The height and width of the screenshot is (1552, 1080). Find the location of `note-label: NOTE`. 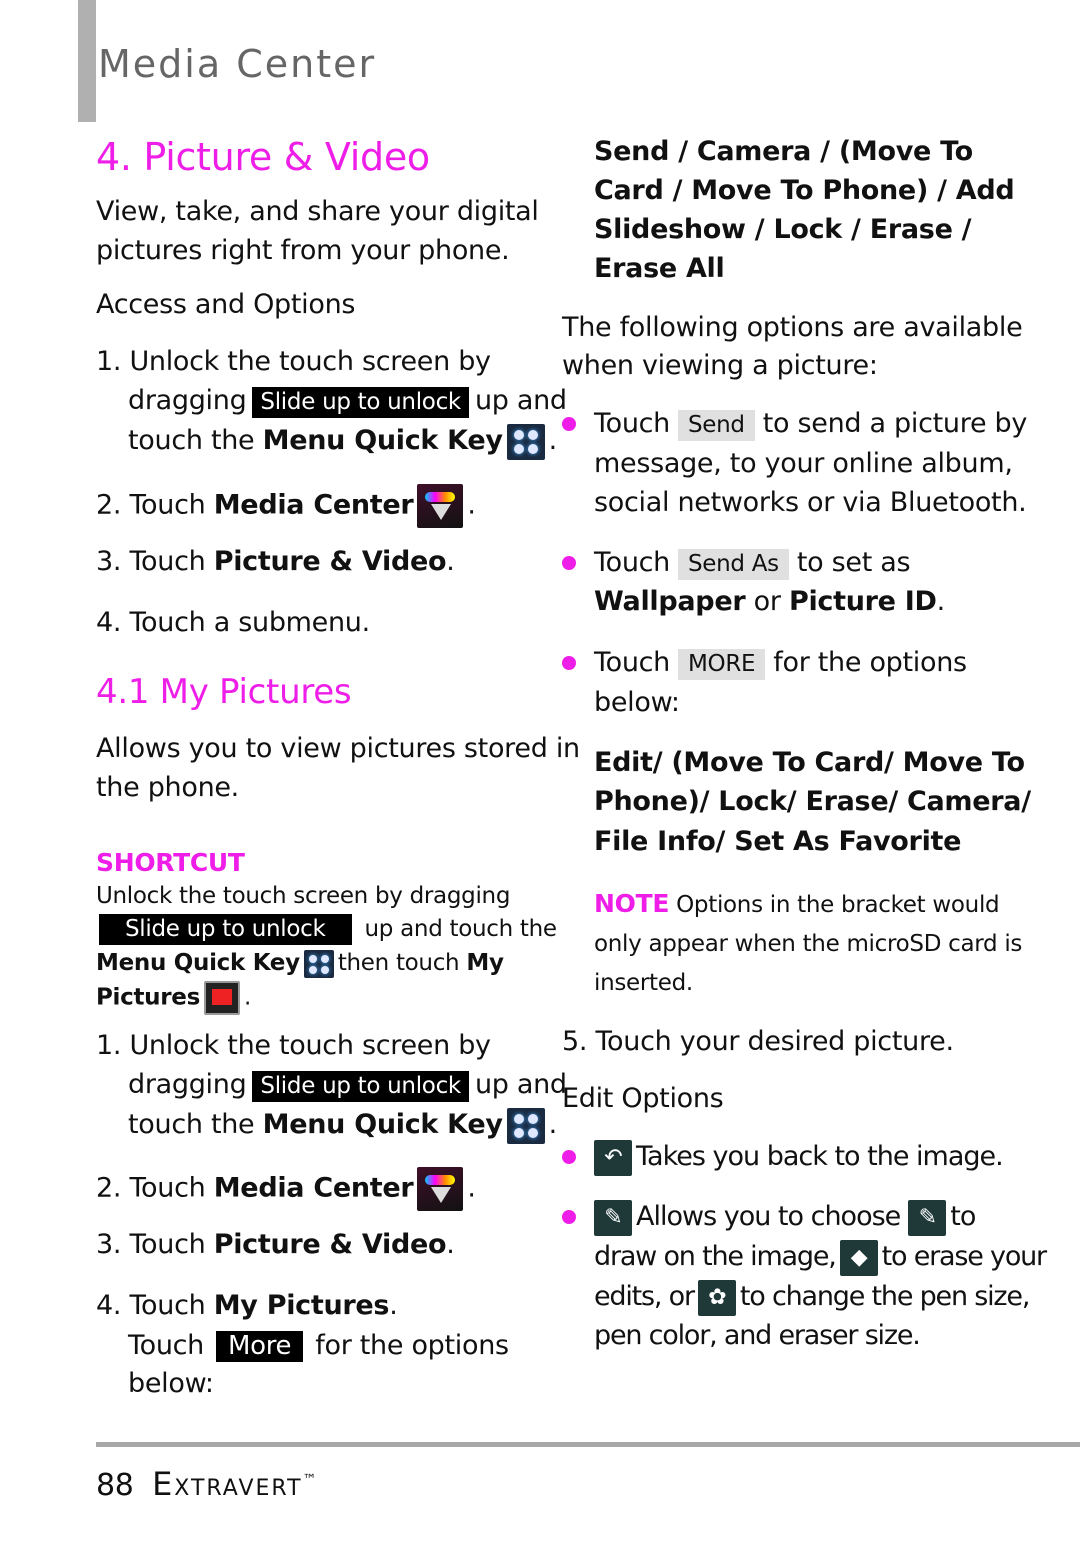

note-label: NOTE is located at coordinates (632, 903).